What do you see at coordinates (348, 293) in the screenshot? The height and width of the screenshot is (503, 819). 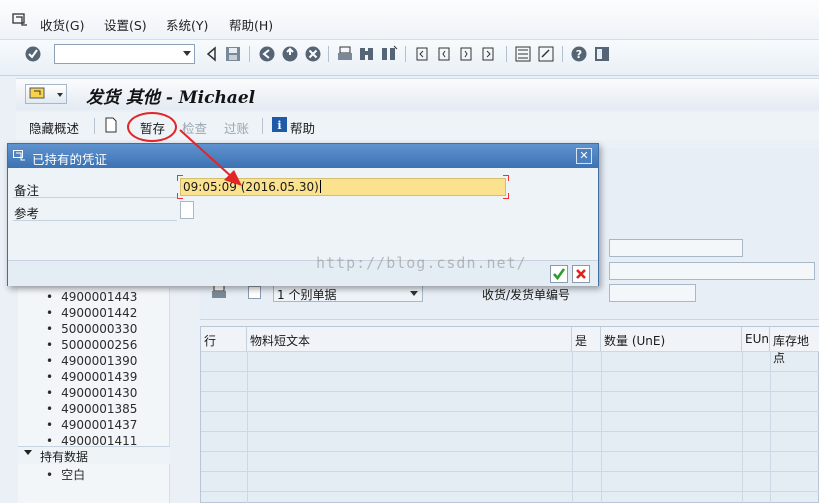 I see `doc-type-select: 1 个别单据` at bounding box center [348, 293].